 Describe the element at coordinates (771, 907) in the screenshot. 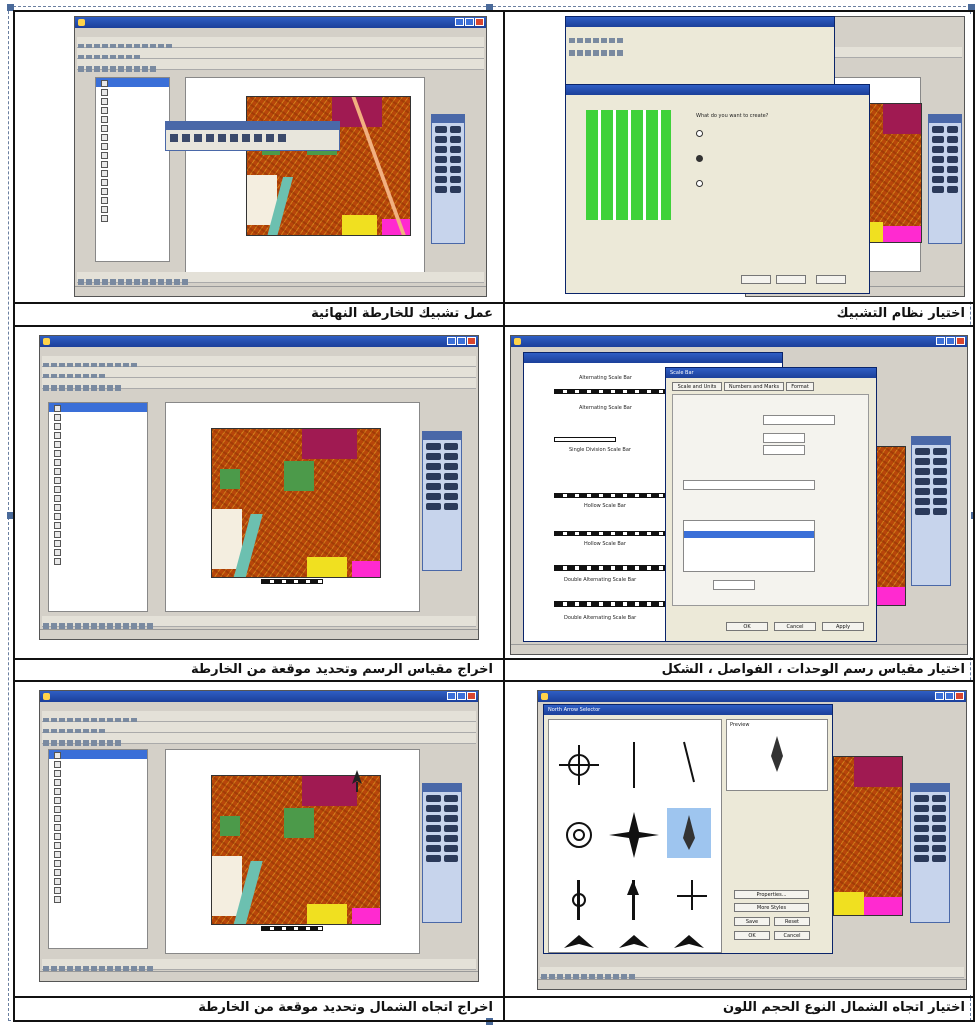

I see `more-styles-button: More Styles` at that location.